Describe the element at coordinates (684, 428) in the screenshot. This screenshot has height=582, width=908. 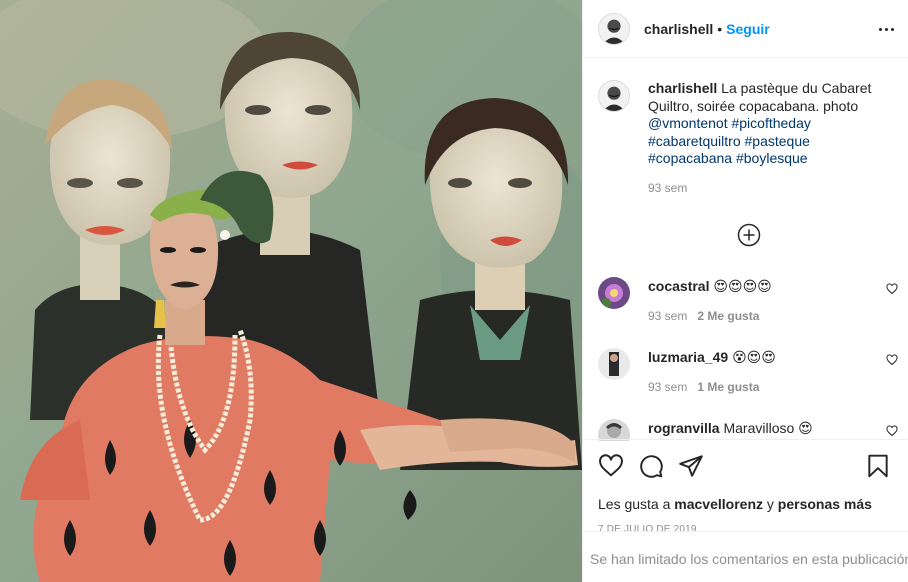
I see `comment-username: rogranvilla` at that location.